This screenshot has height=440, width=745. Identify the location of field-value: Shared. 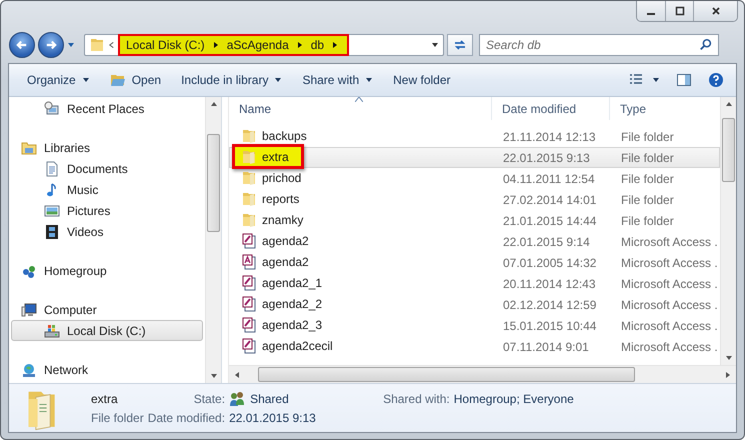
(269, 399).